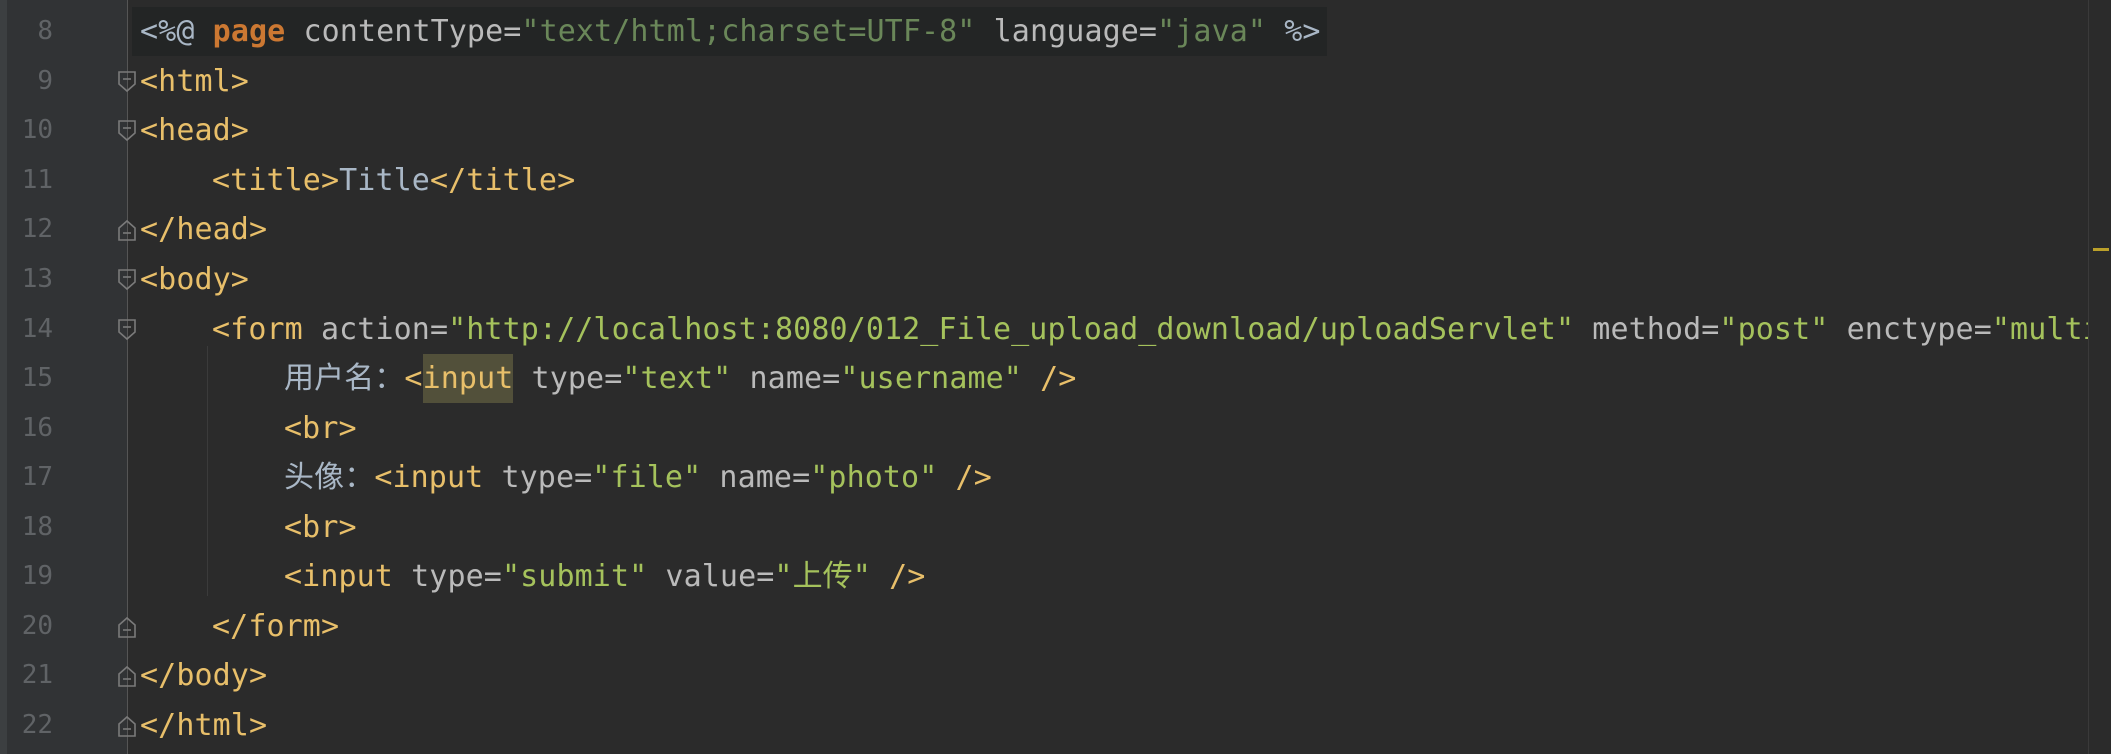  Describe the element at coordinates (37, 378) in the screenshot. I see `line-number: 15` at that location.